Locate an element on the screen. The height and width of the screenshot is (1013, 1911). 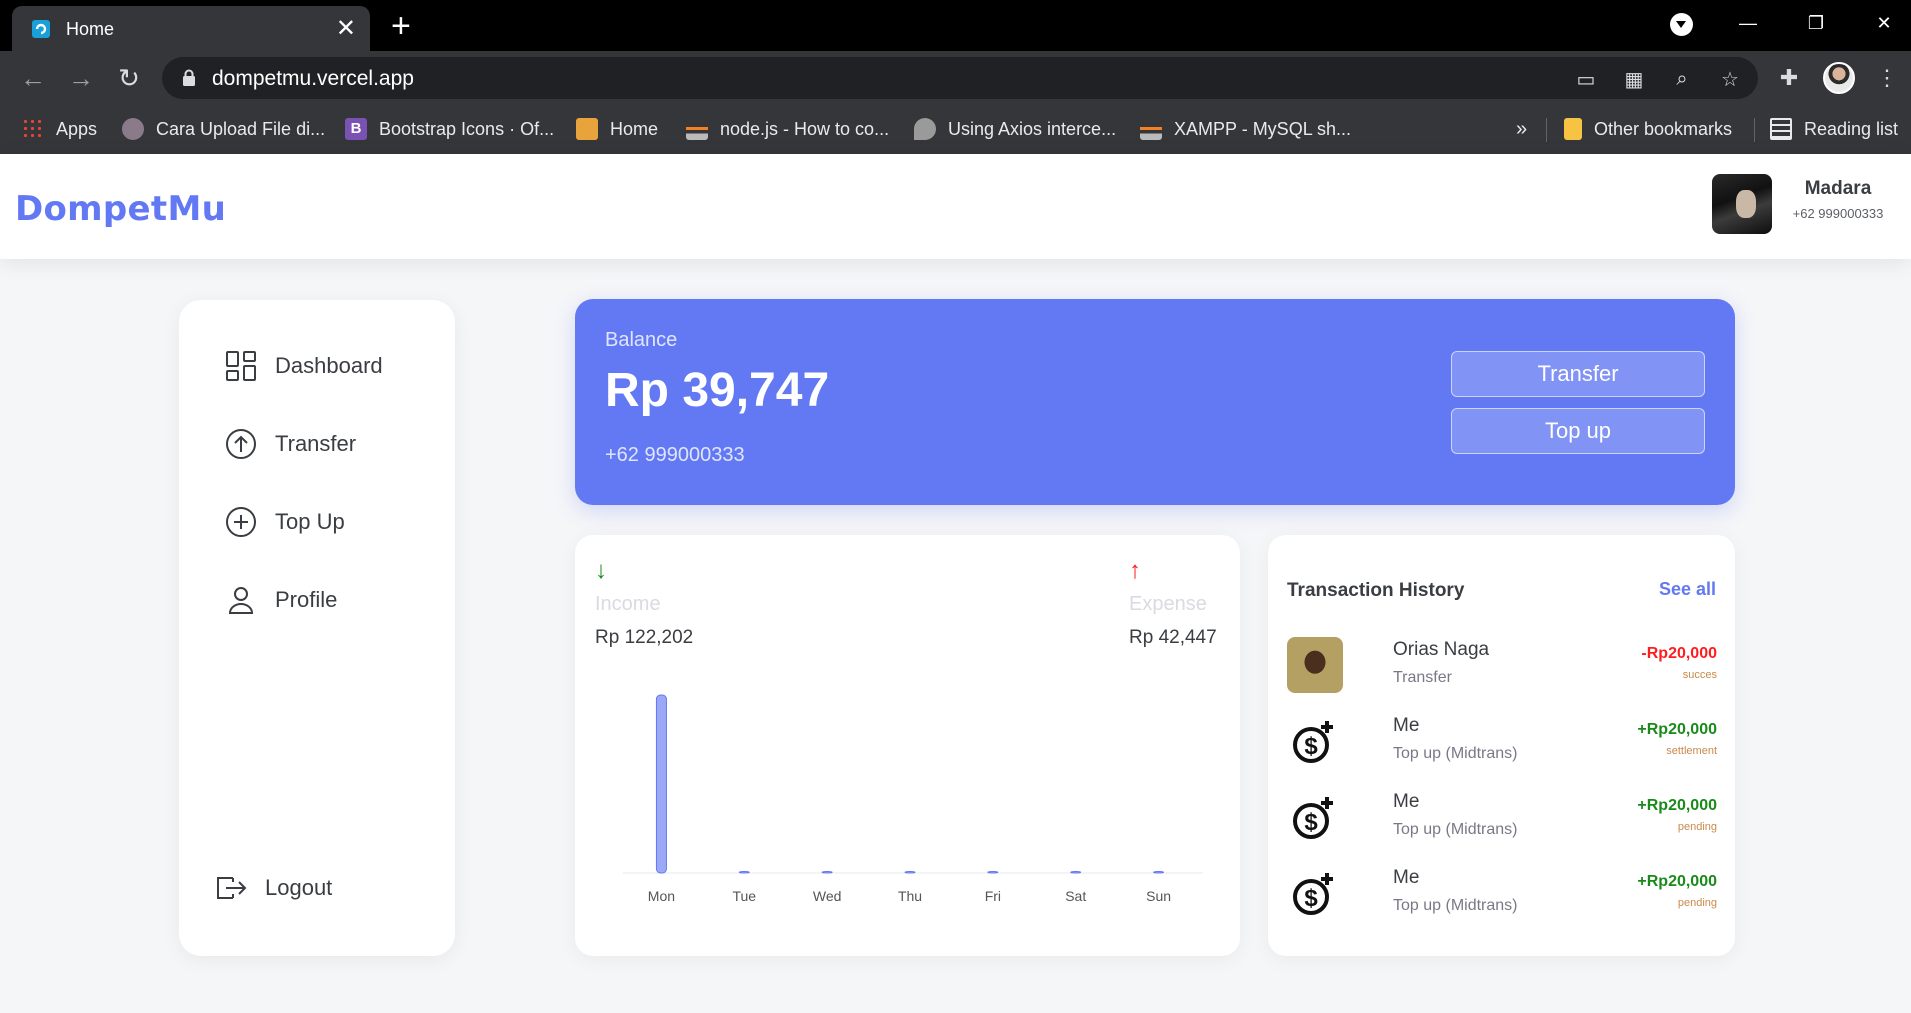
chart-bar-tue is located at coordinates (744, 872).